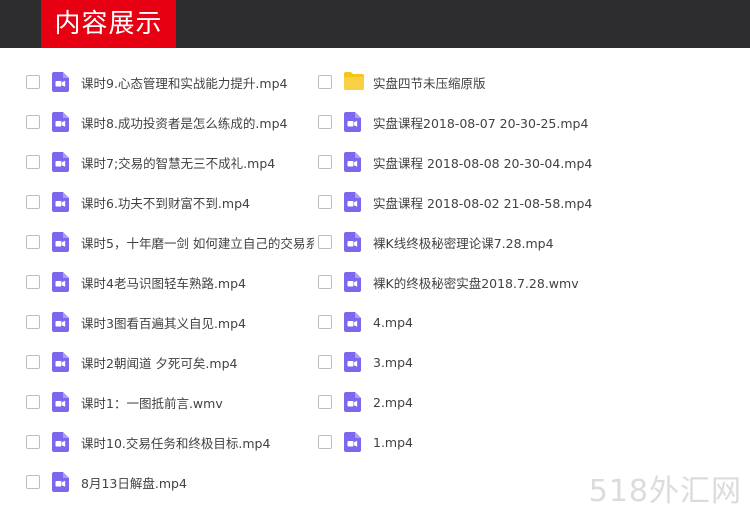 The height and width of the screenshot is (514, 750). I want to click on folder-icon, so click(354, 82).